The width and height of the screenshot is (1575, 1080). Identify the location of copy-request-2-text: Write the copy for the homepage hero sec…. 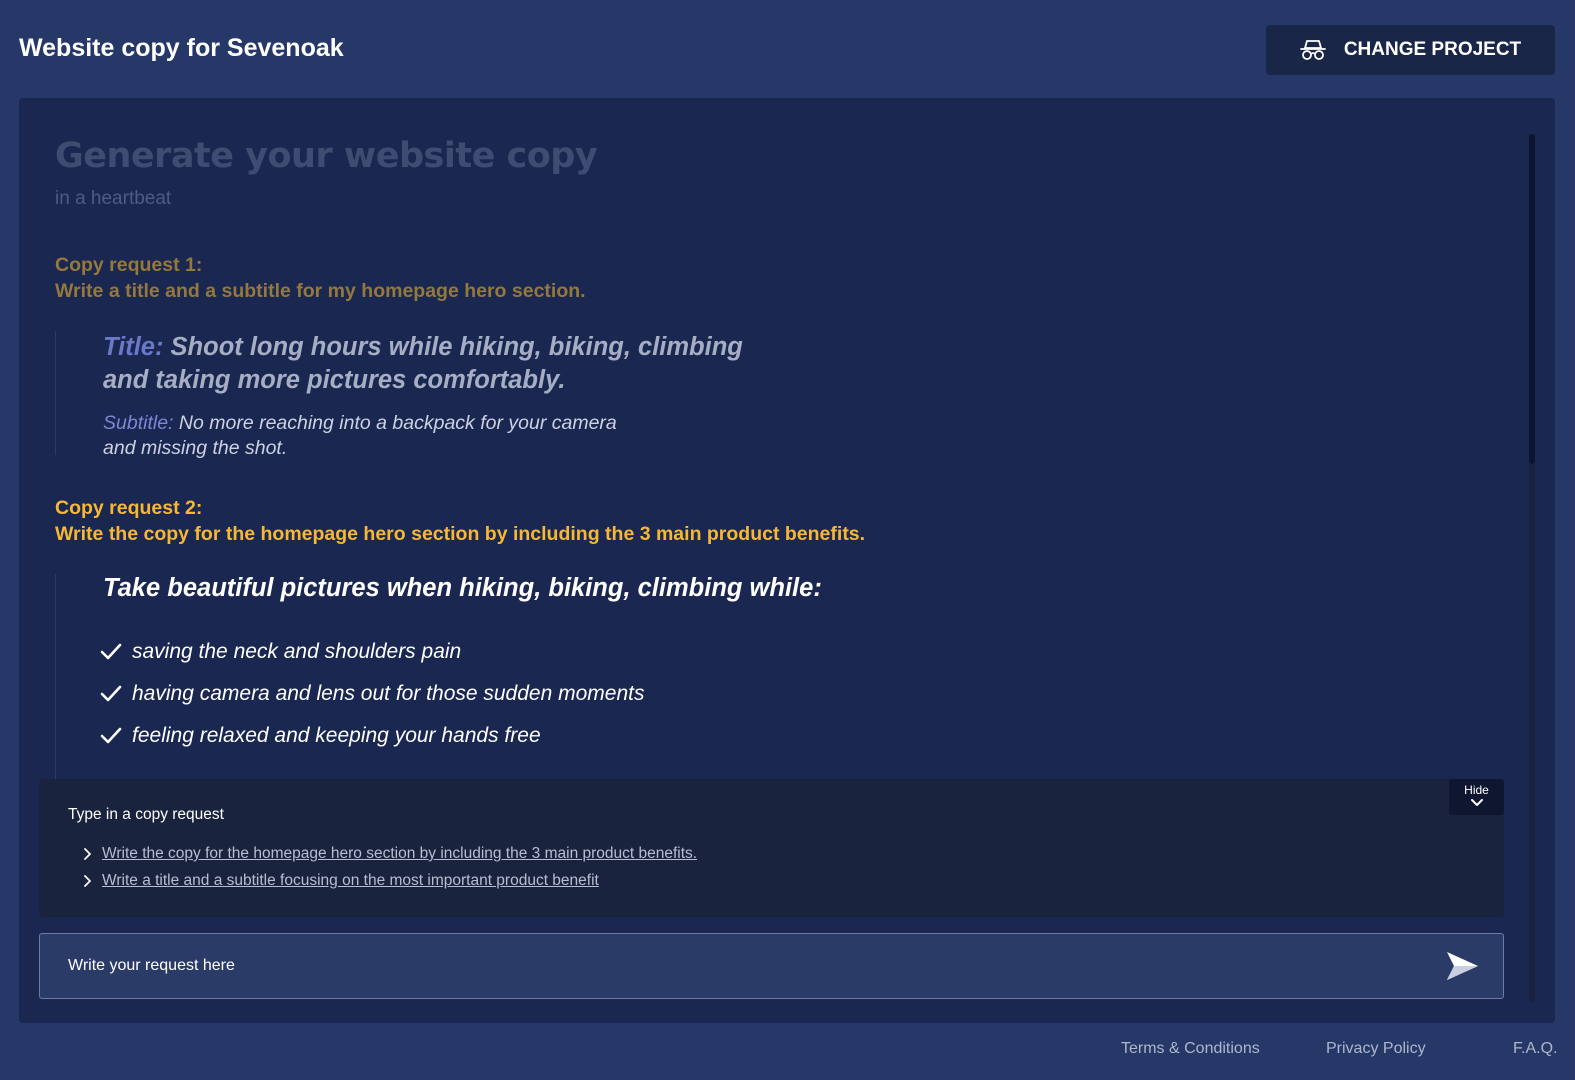
(460, 534).